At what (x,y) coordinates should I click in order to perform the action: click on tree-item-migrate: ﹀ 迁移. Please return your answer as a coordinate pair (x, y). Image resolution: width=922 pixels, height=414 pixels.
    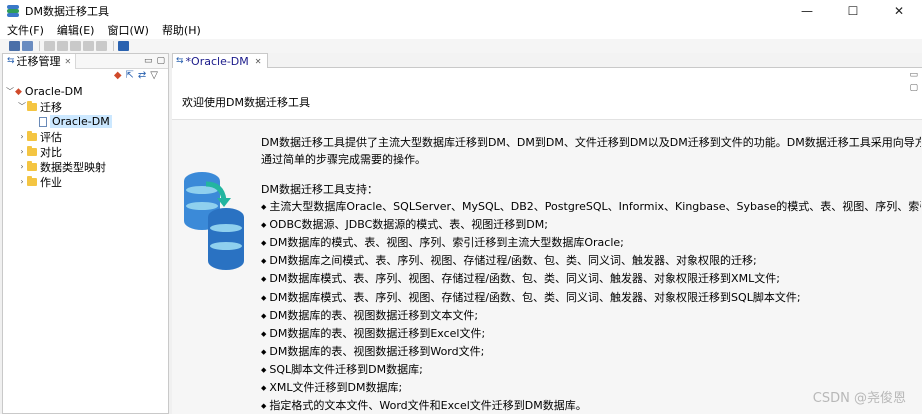
    Looking at the image, I should click on (85, 106).